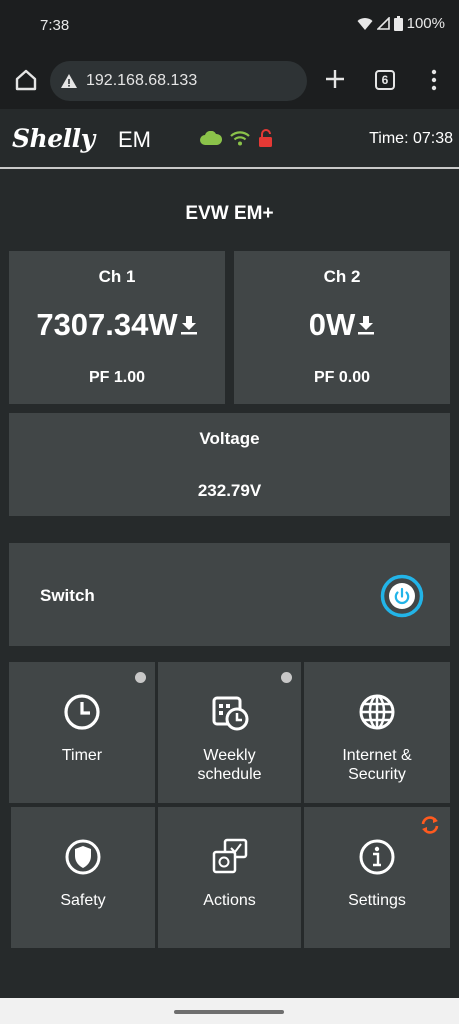 The image size is (459, 1024). What do you see at coordinates (67, 595) in the screenshot?
I see `switch-label: Switch` at bounding box center [67, 595].